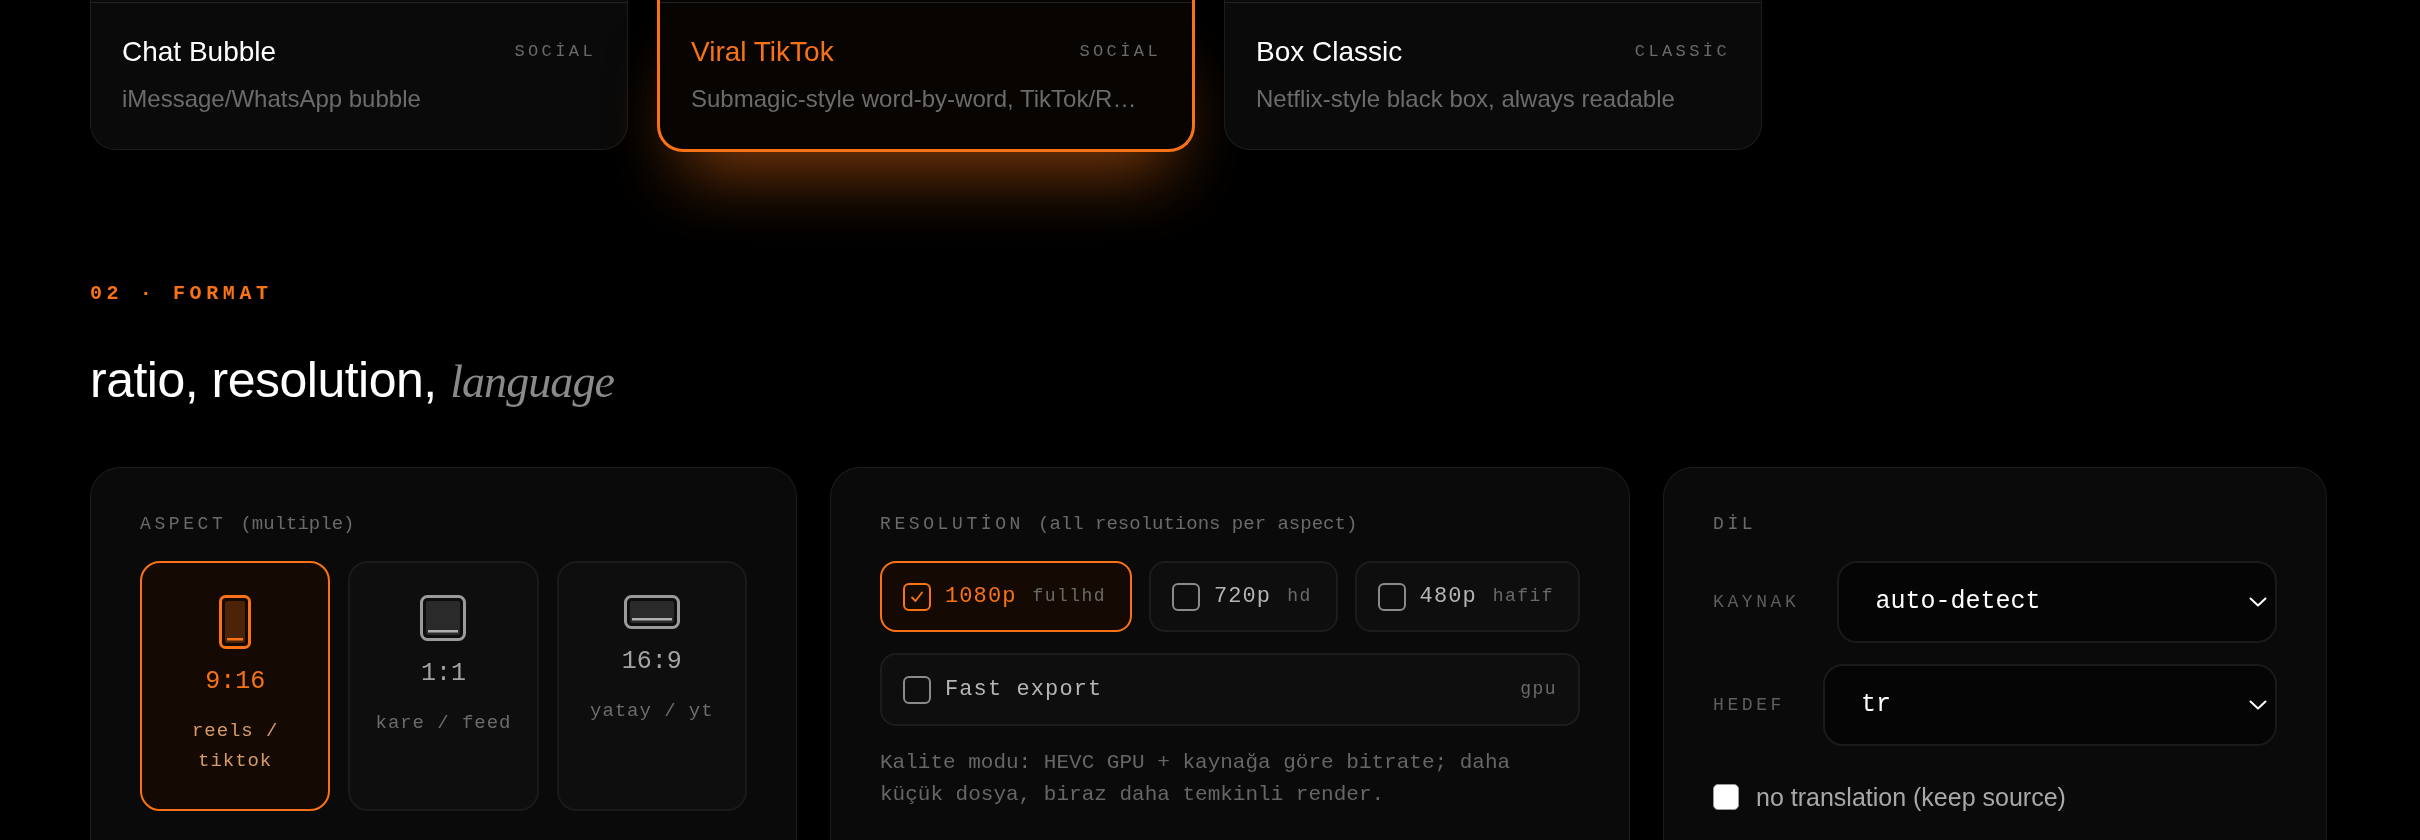 This screenshot has width=2420, height=840. Describe the element at coordinates (1230, 689) in the screenshot. I see `fast-export-option: Fast export gpu` at that location.